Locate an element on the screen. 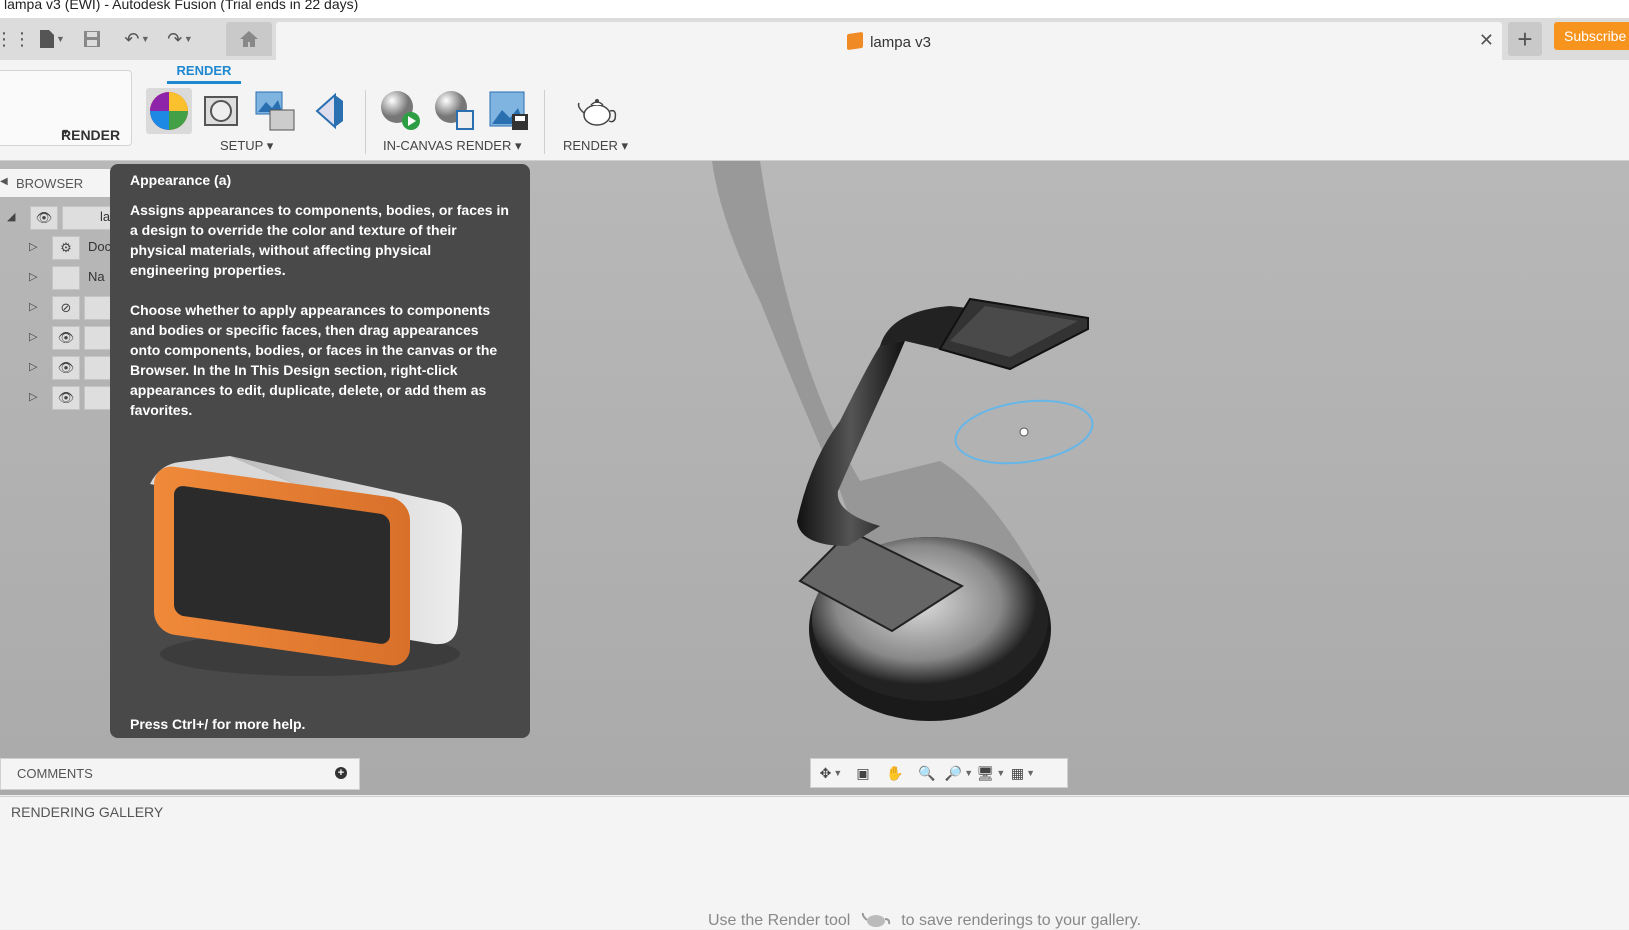 The width and height of the screenshot is (1629, 930). in-canvas-render-icon is located at coordinates (400, 110).